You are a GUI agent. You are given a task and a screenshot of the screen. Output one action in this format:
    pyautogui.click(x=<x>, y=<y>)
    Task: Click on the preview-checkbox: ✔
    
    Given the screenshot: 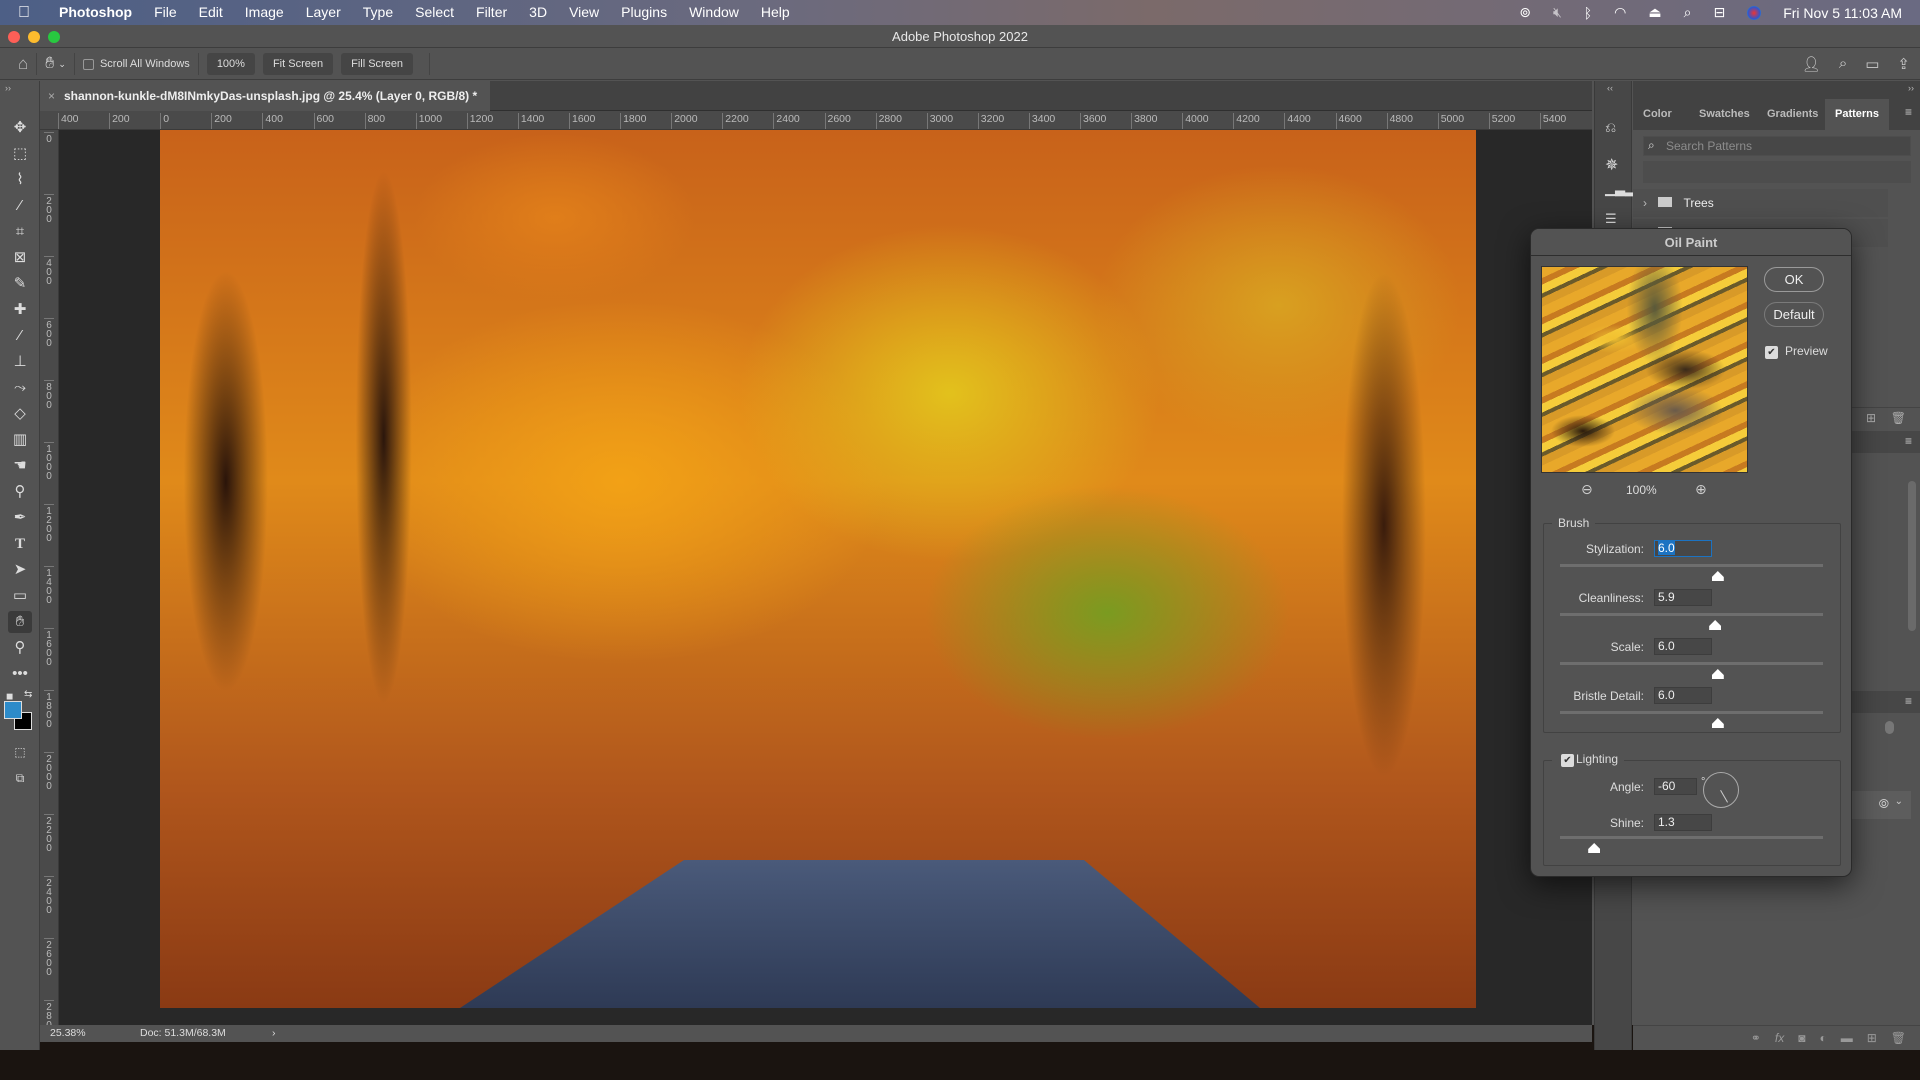 What is the action you would take?
    pyautogui.click(x=1771, y=352)
    